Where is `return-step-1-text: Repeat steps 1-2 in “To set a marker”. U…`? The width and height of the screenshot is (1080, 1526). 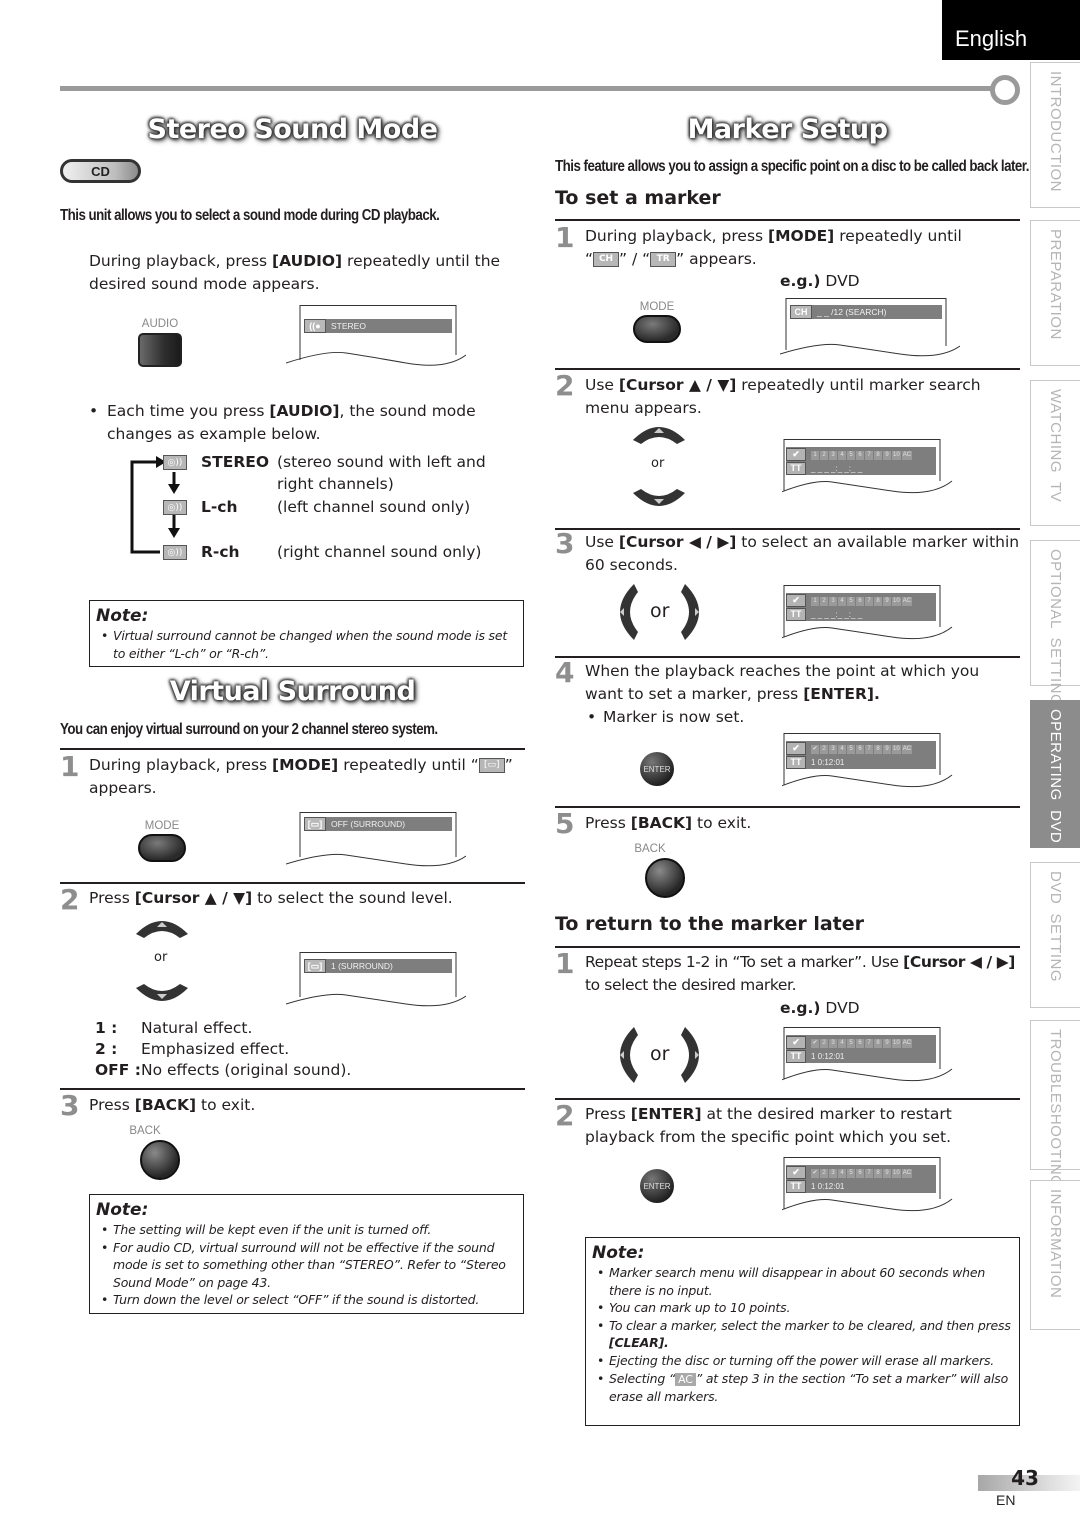
return-step-1-text: Repeat steps 1-2 in “To set a marker”. U… is located at coordinates (800, 973).